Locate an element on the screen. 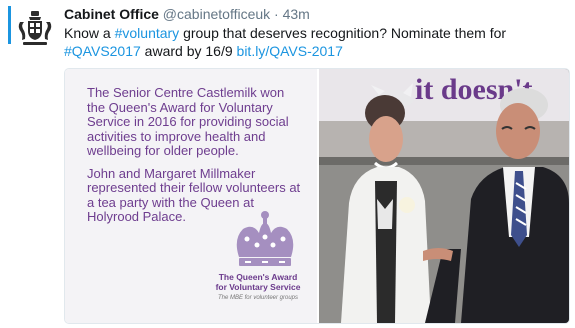 The height and width of the screenshot is (328, 575). award-subtitle: The MBE for volunteer groups is located at coordinates (258, 298).